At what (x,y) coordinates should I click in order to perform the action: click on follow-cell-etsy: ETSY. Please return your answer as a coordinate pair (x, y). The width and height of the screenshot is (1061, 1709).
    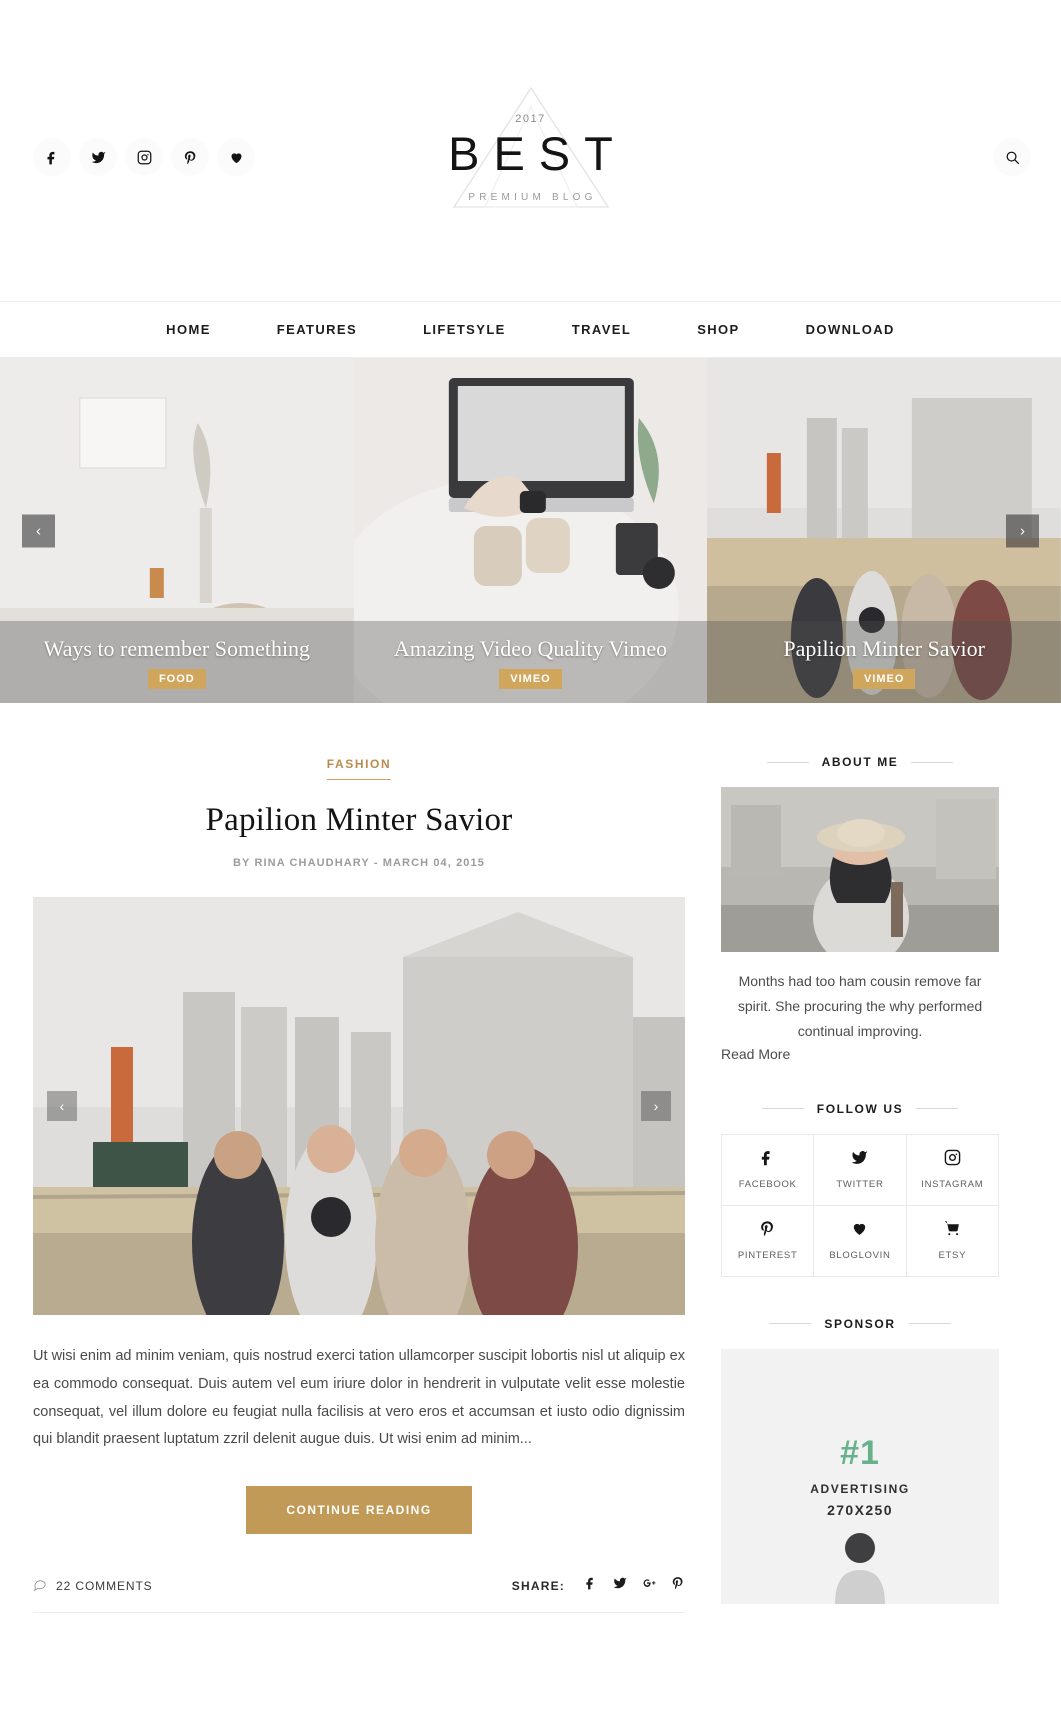
    Looking at the image, I should click on (952, 1241).